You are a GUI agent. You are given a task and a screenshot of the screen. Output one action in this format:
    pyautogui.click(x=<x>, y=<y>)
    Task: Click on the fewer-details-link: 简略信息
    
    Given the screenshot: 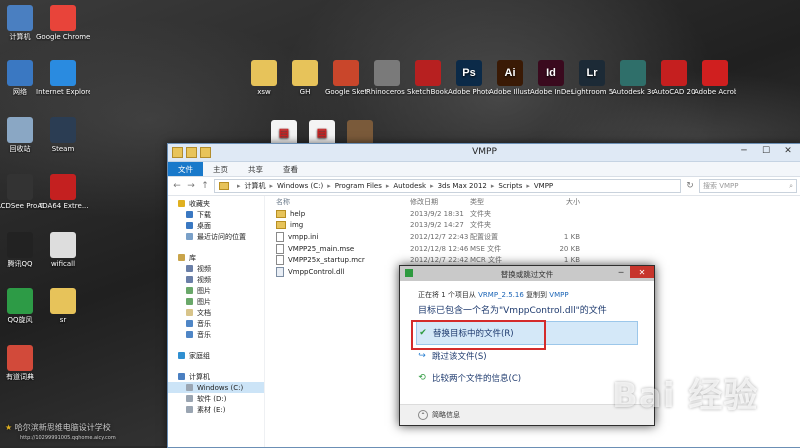 What is the action you would take?
    pyautogui.click(x=446, y=415)
    